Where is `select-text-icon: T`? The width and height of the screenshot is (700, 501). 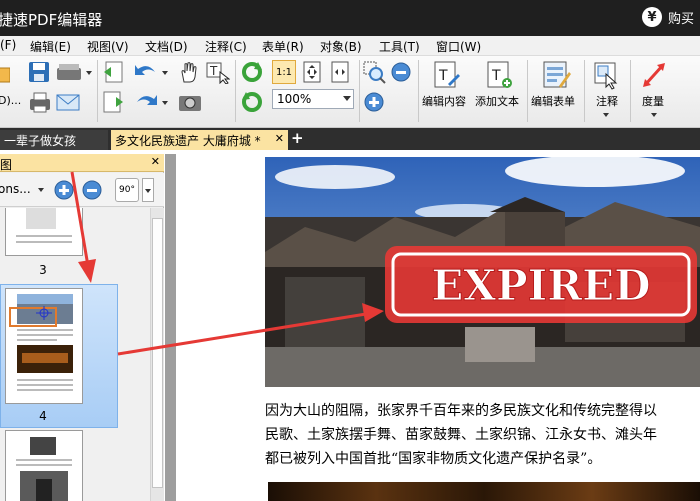 select-text-icon: T is located at coordinates (217, 72).